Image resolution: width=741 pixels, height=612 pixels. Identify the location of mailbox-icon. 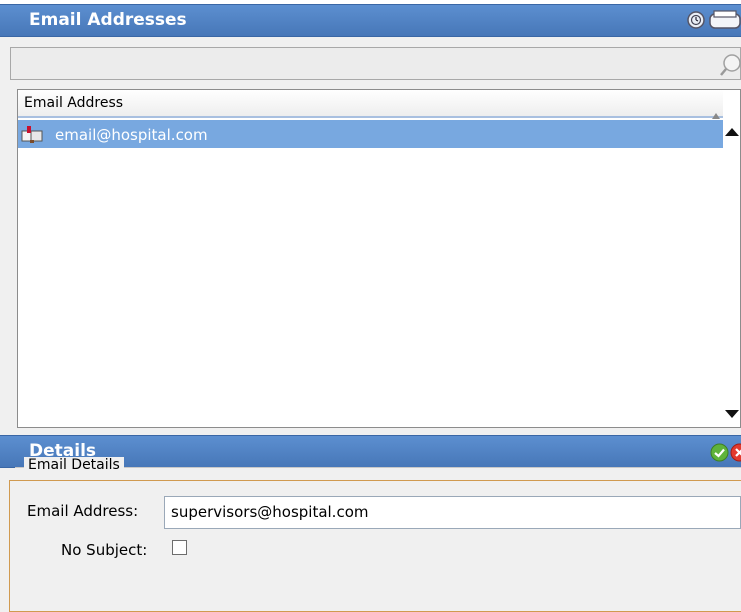
(32, 135).